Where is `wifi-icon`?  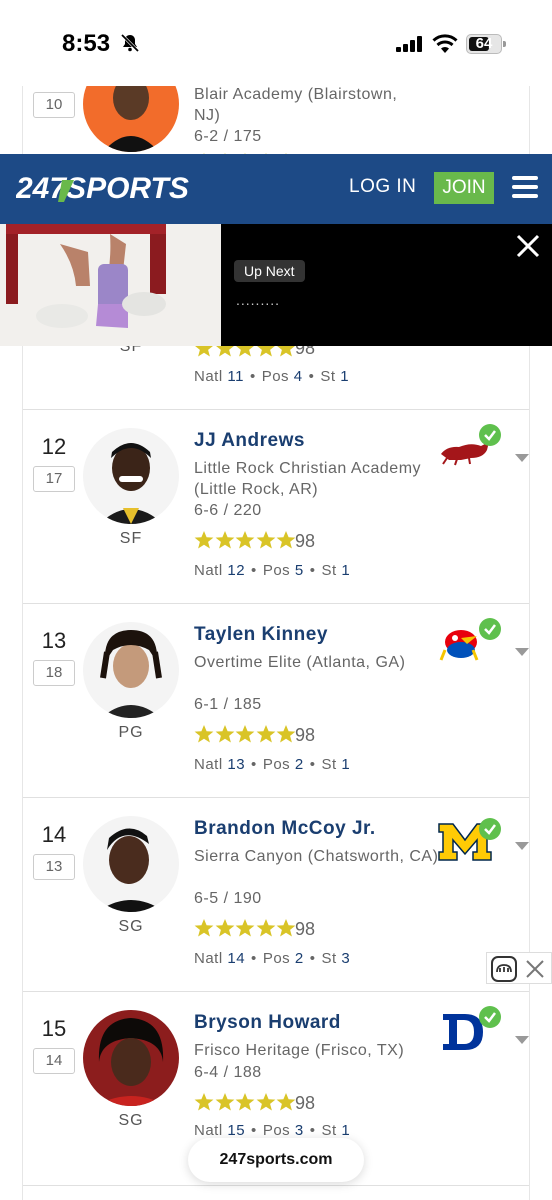 wifi-icon is located at coordinates (445, 43).